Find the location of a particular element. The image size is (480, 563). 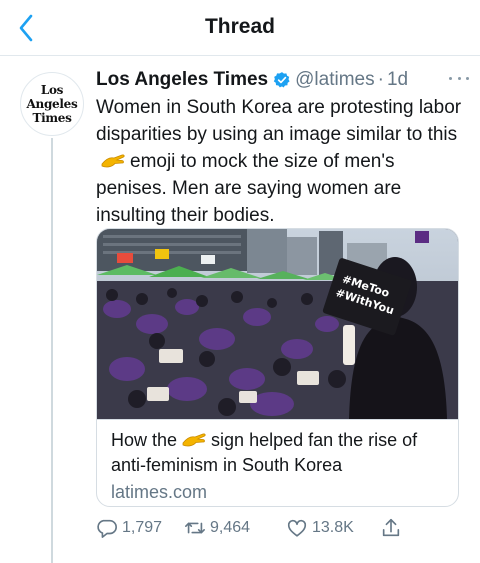

retweet-icon is located at coordinates (195, 528).